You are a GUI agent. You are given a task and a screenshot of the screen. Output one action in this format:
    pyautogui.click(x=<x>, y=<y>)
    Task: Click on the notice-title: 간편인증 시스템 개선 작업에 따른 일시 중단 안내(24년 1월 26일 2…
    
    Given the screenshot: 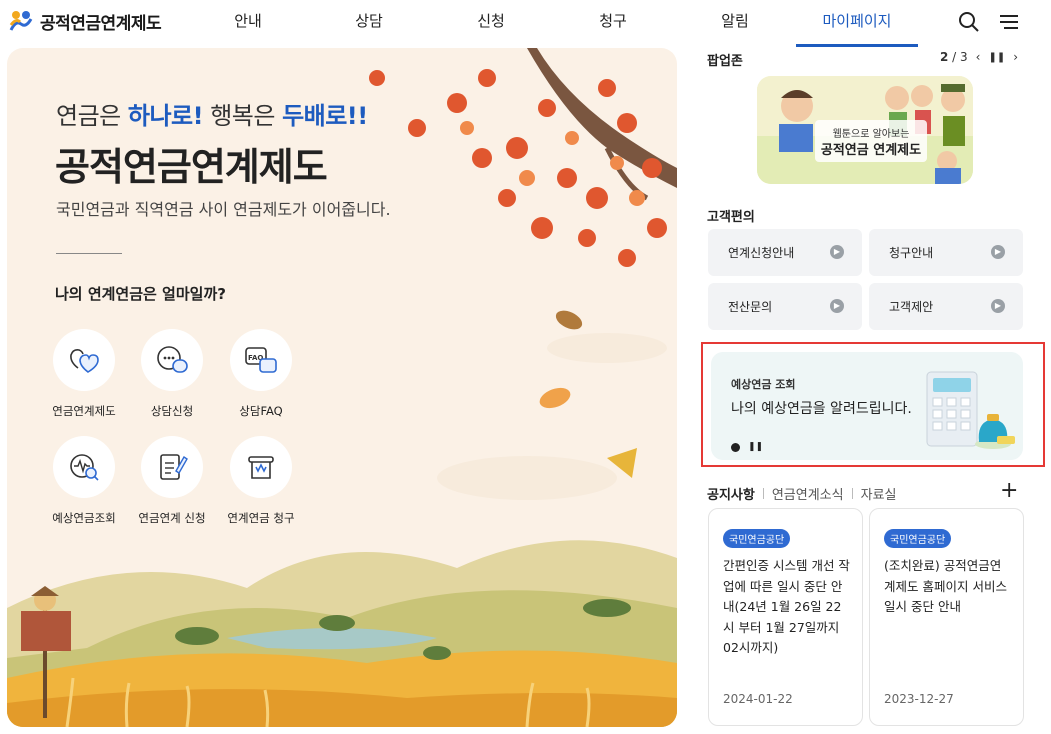 What is the action you would take?
    pyautogui.click(x=786, y=606)
    